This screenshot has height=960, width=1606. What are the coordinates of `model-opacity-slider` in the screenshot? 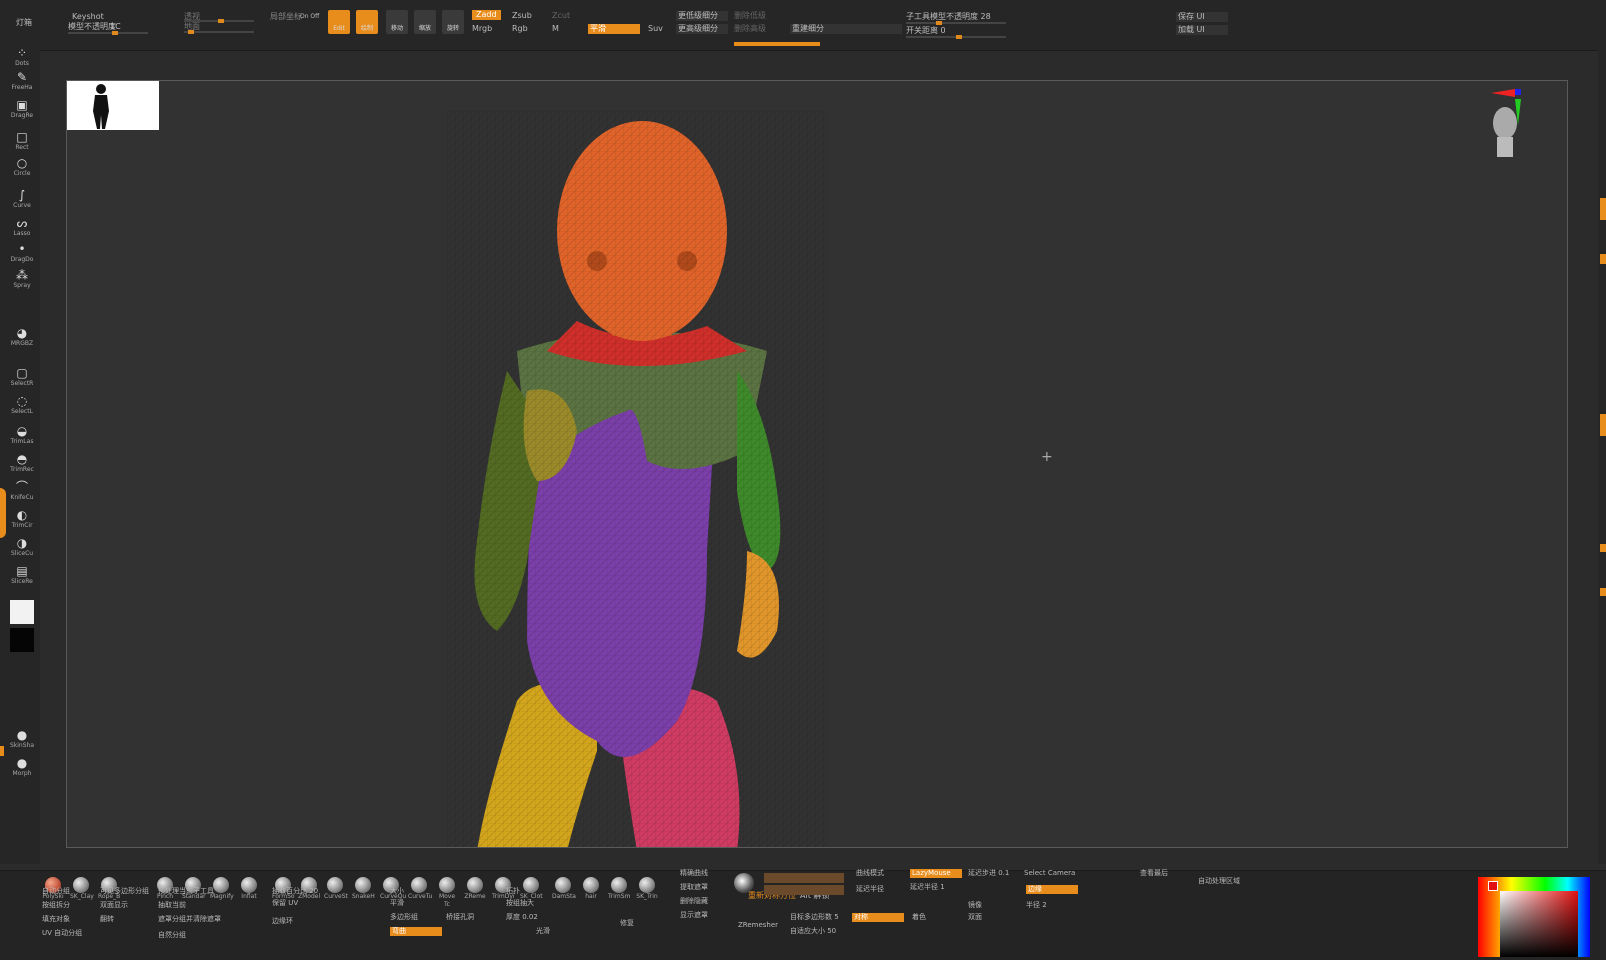 It's located at (108, 33).